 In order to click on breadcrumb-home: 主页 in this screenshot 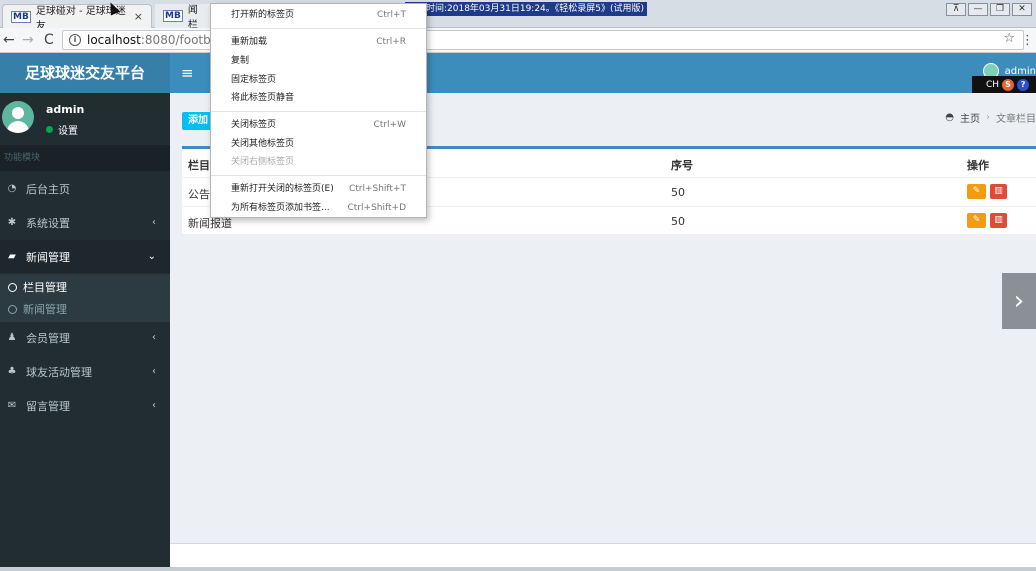, I will do `click(970, 117)`.